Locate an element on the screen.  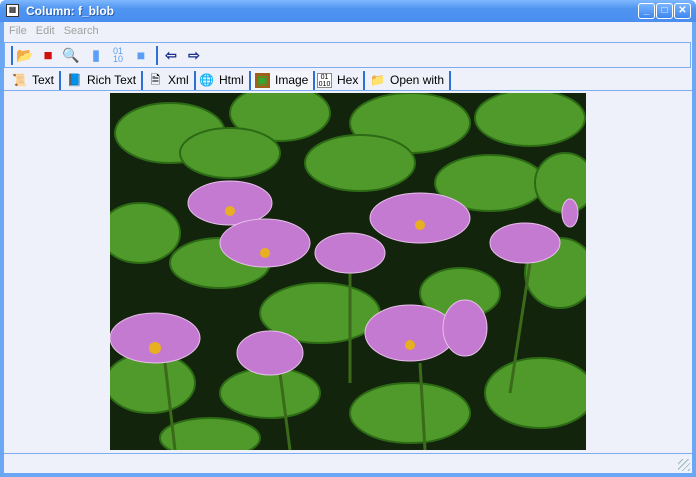
tab-hex: 01 010 Hex is located at coordinates (339, 80).